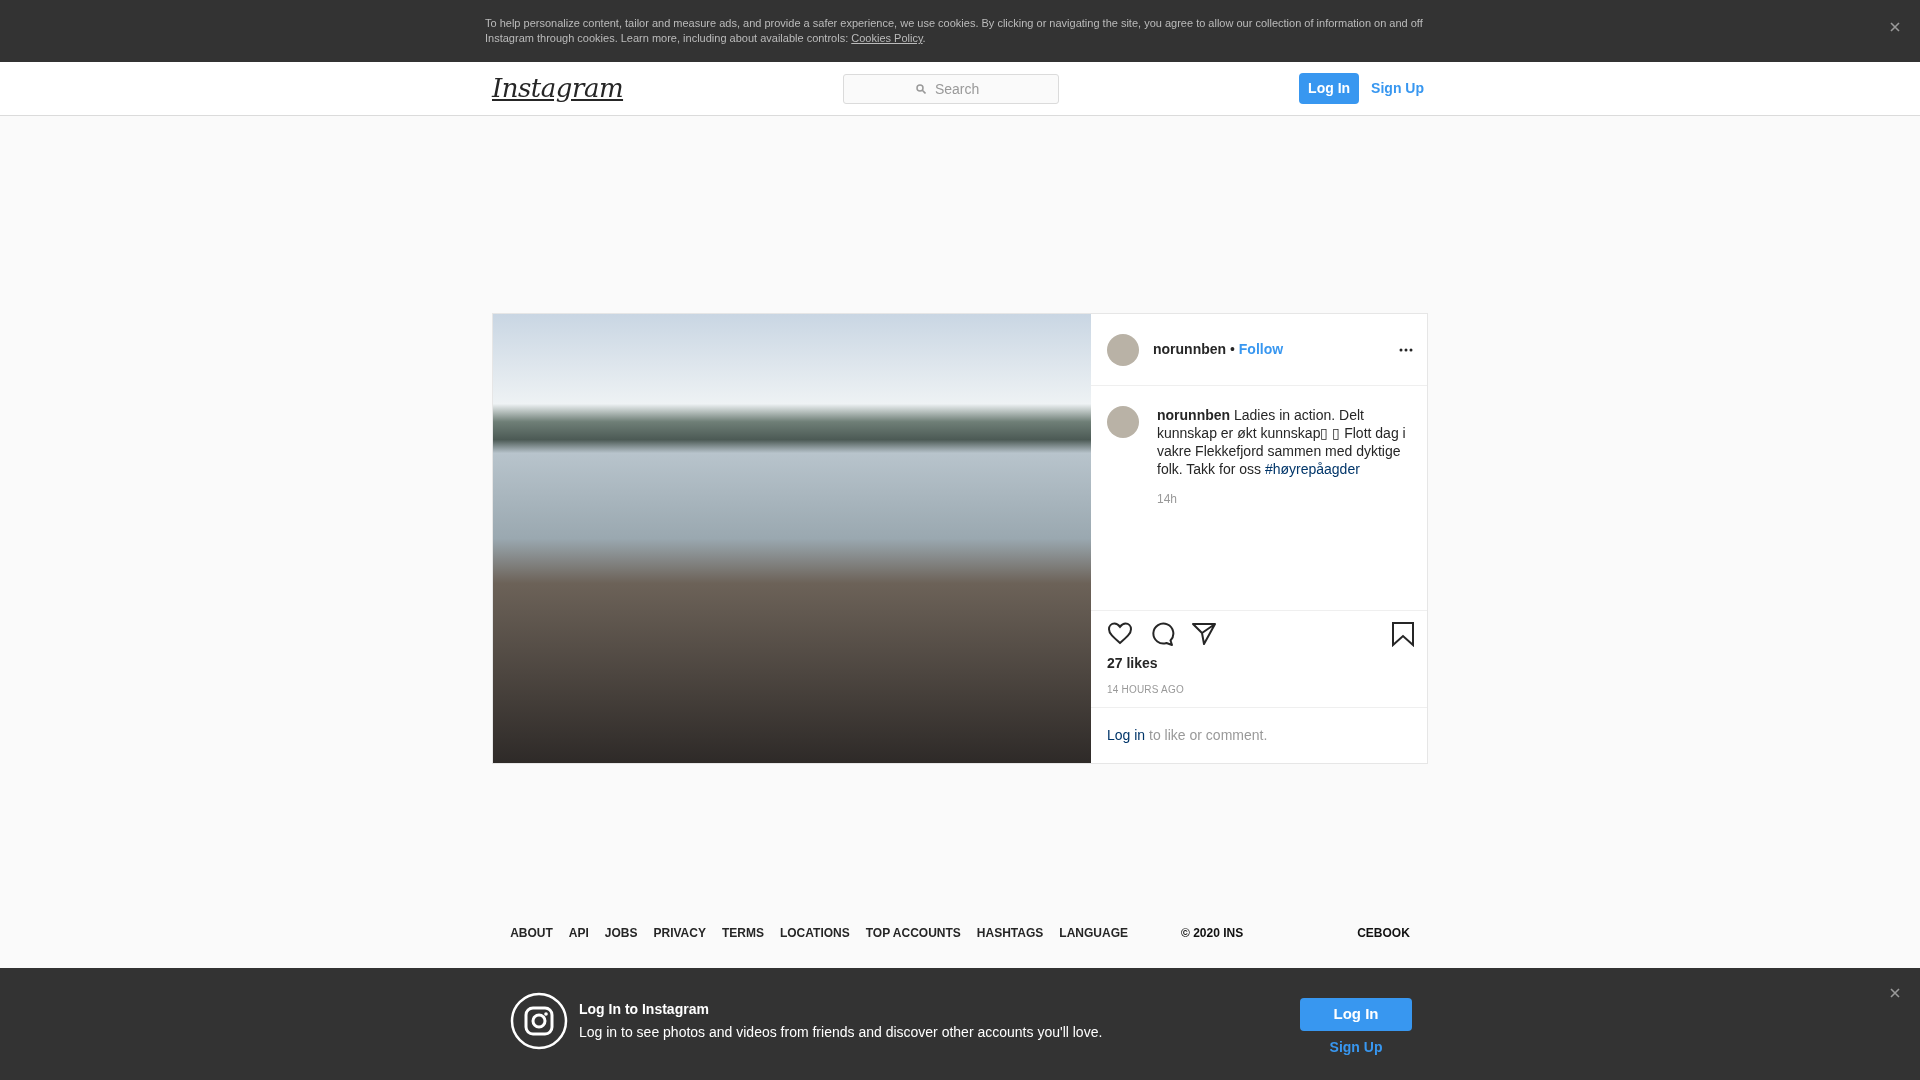 Image resolution: width=1920 pixels, height=1080 pixels. Describe the element at coordinates (1010, 933) in the screenshot. I see `footer-link: HASHTAGS` at that location.